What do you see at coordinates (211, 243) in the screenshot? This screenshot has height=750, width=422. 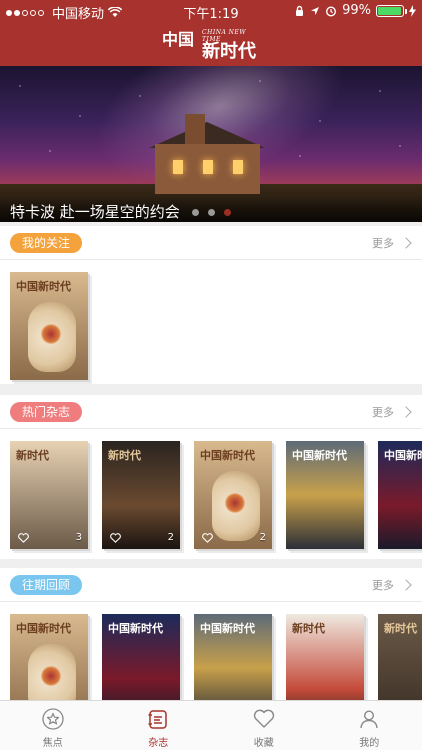 I see `section-header: 我的关注 更多` at bounding box center [211, 243].